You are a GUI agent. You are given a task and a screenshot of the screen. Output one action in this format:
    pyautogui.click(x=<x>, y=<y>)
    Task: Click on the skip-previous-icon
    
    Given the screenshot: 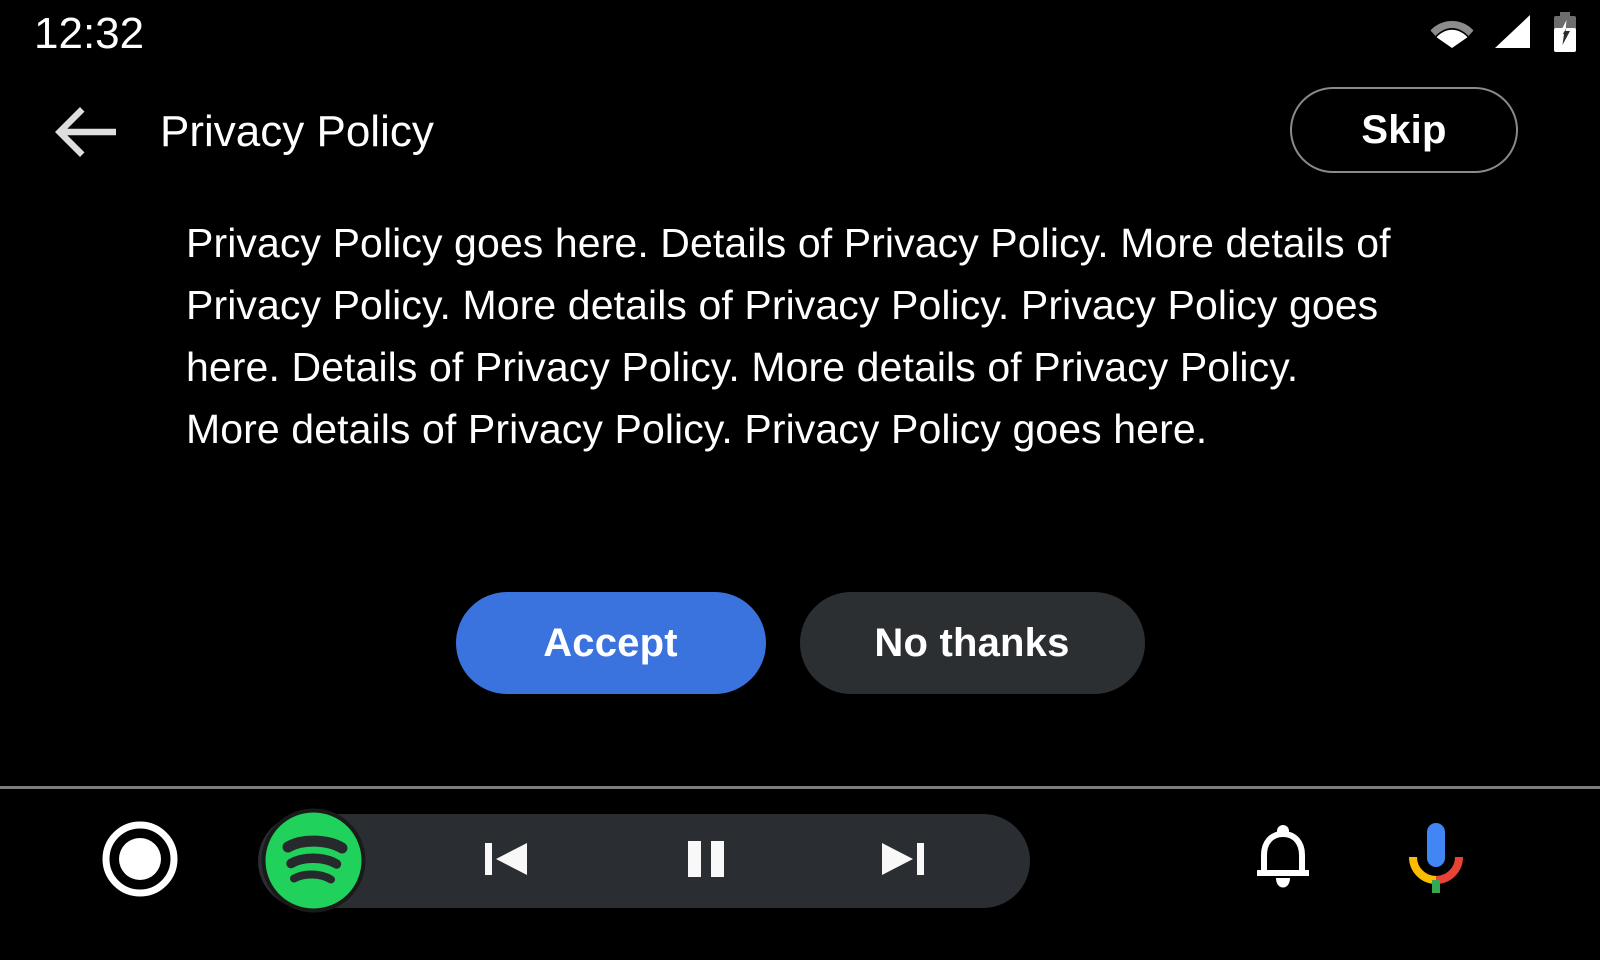 What is the action you would take?
    pyautogui.click(x=506, y=861)
    